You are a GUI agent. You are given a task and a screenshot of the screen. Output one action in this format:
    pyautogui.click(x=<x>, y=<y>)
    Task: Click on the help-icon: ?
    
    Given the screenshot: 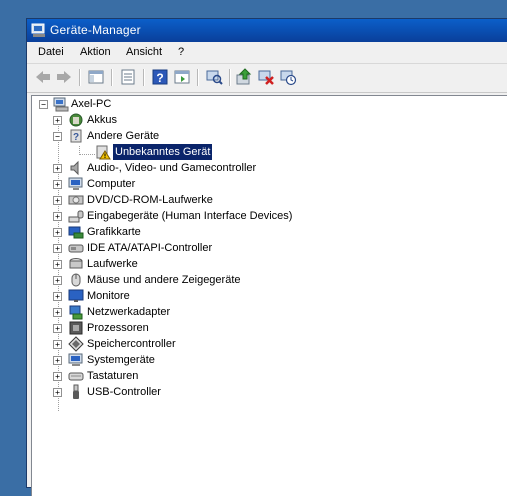 What is the action you would take?
    pyautogui.click(x=160, y=77)
    